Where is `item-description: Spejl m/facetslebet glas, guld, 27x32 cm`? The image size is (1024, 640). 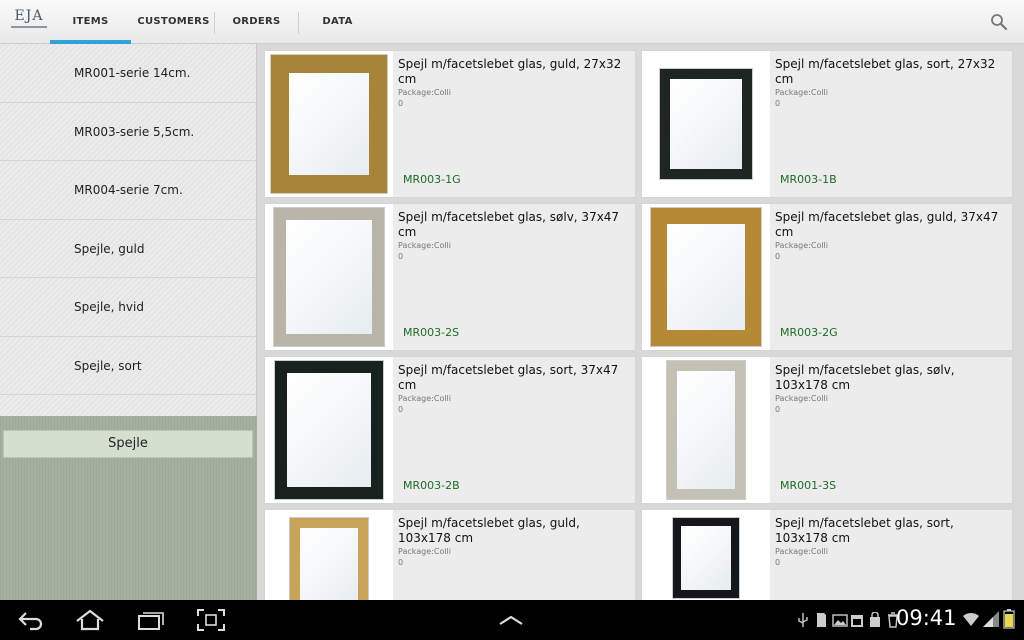
item-description: Spejl m/facetslebet glas, guld, 27x32 cm is located at coordinates (510, 71).